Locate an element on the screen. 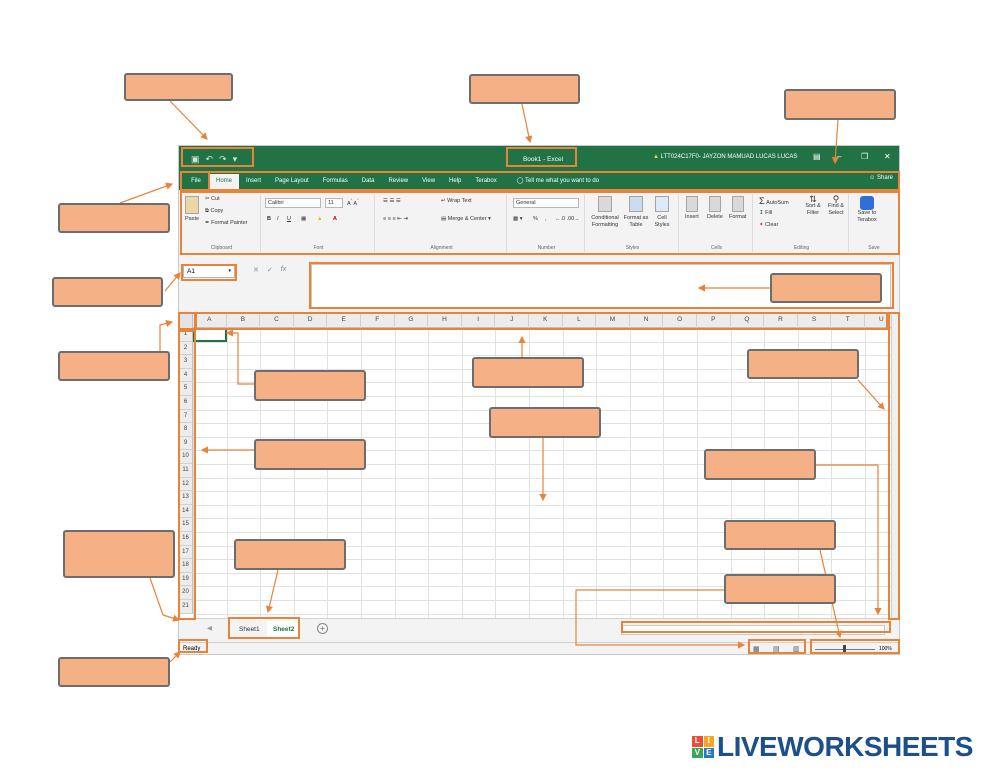 This screenshot has width=999, height=772. arrow-view-buttons is located at coordinates (660, 619).